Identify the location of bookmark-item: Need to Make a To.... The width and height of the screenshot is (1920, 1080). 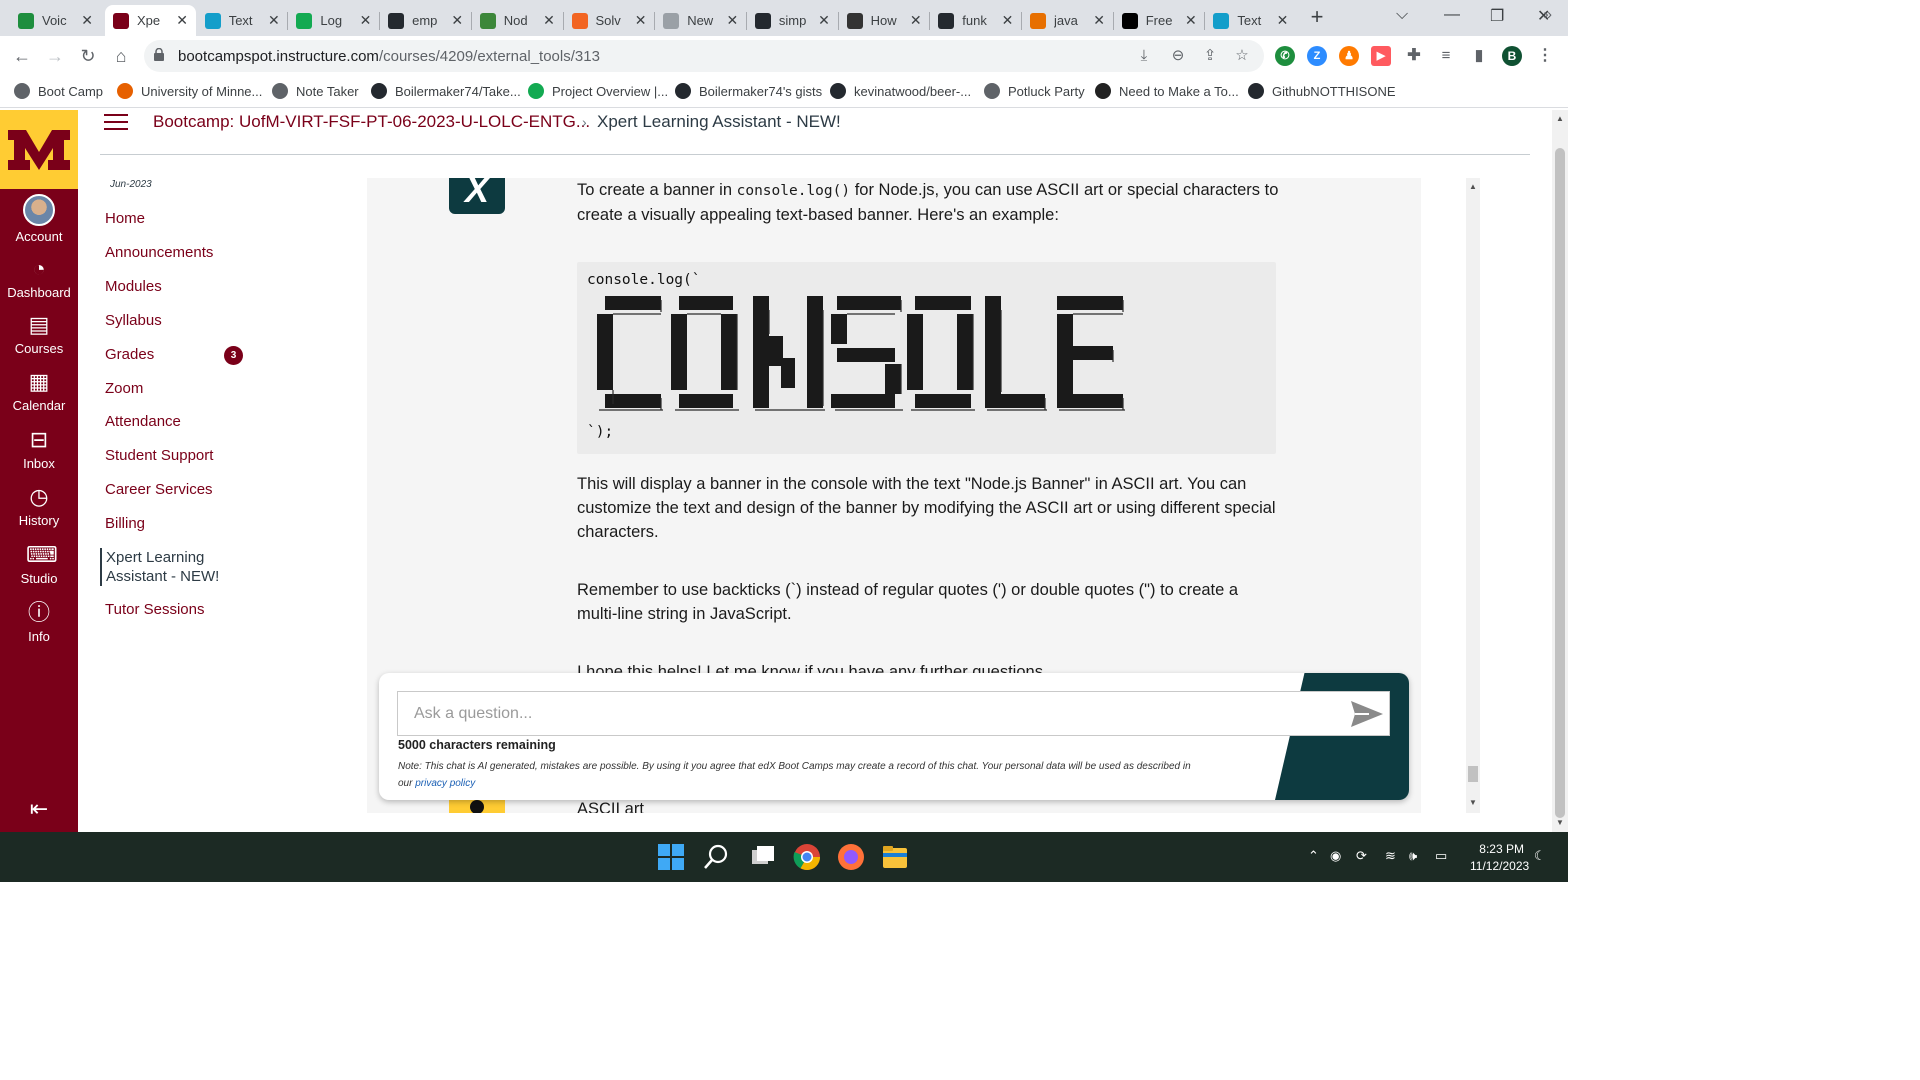
(1167, 91).